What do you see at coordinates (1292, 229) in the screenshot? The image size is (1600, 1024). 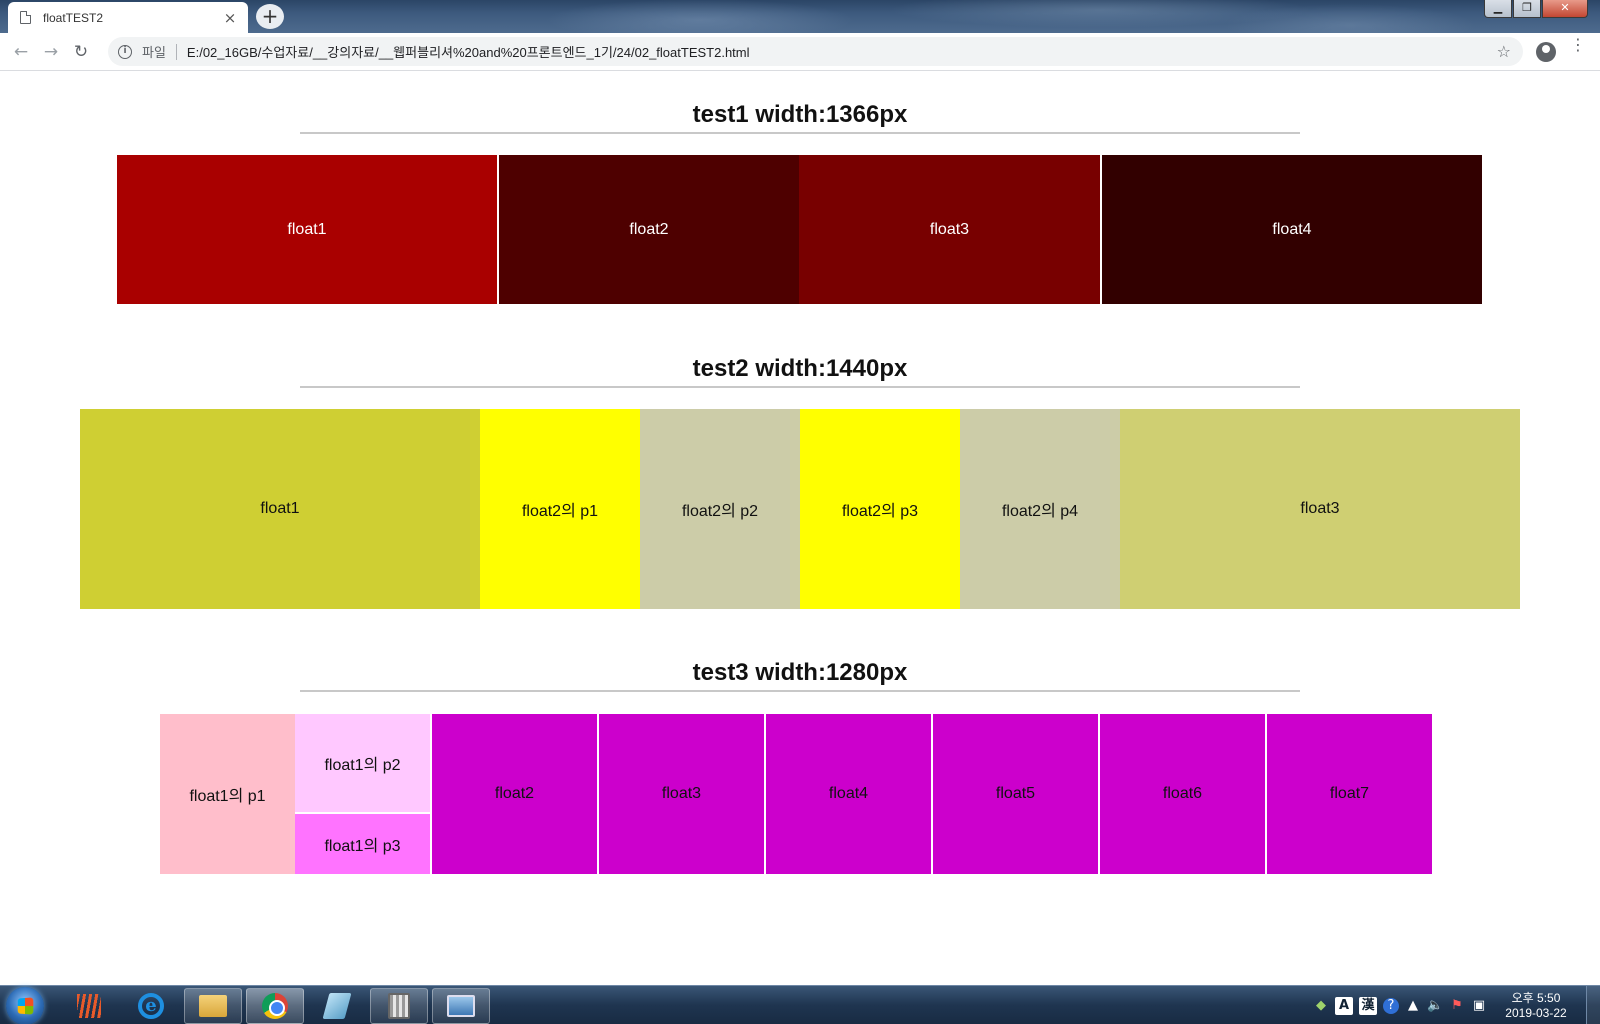 I see `test1-float4: float4` at bounding box center [1292, 229].